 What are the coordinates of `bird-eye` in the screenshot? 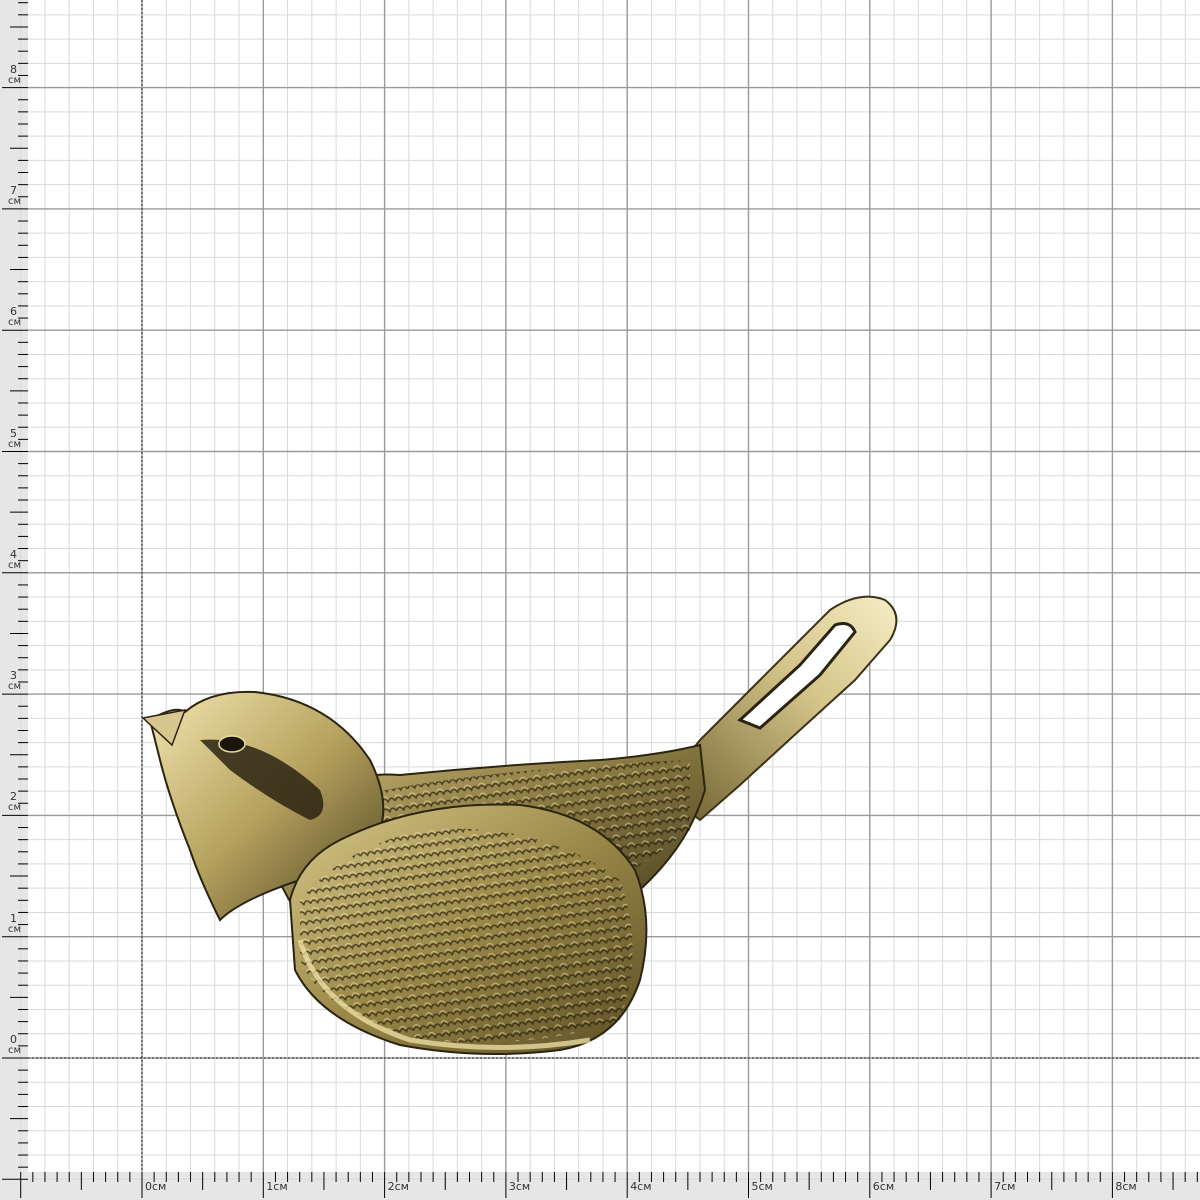 It's located at (232, 744).